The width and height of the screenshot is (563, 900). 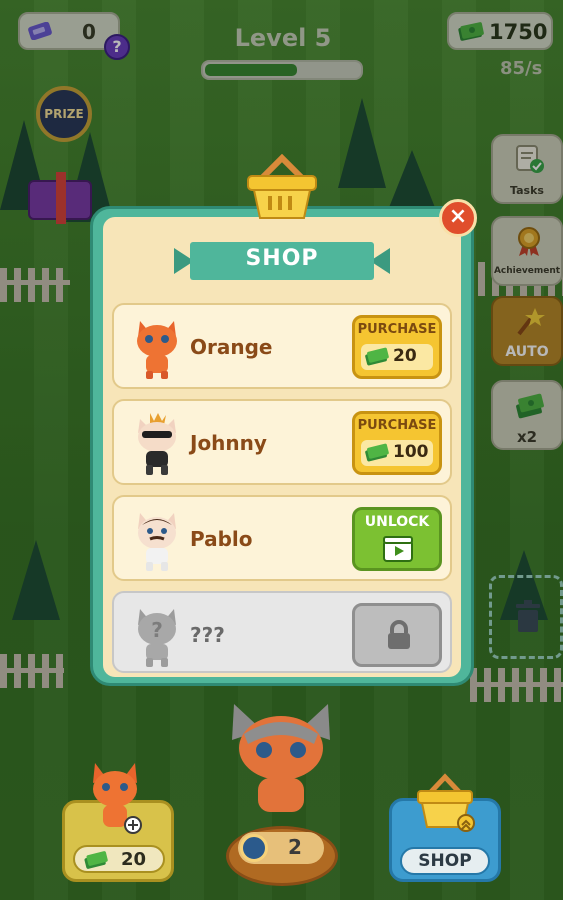 I want to click on cost-box: 20, so click(x=397, y=357).